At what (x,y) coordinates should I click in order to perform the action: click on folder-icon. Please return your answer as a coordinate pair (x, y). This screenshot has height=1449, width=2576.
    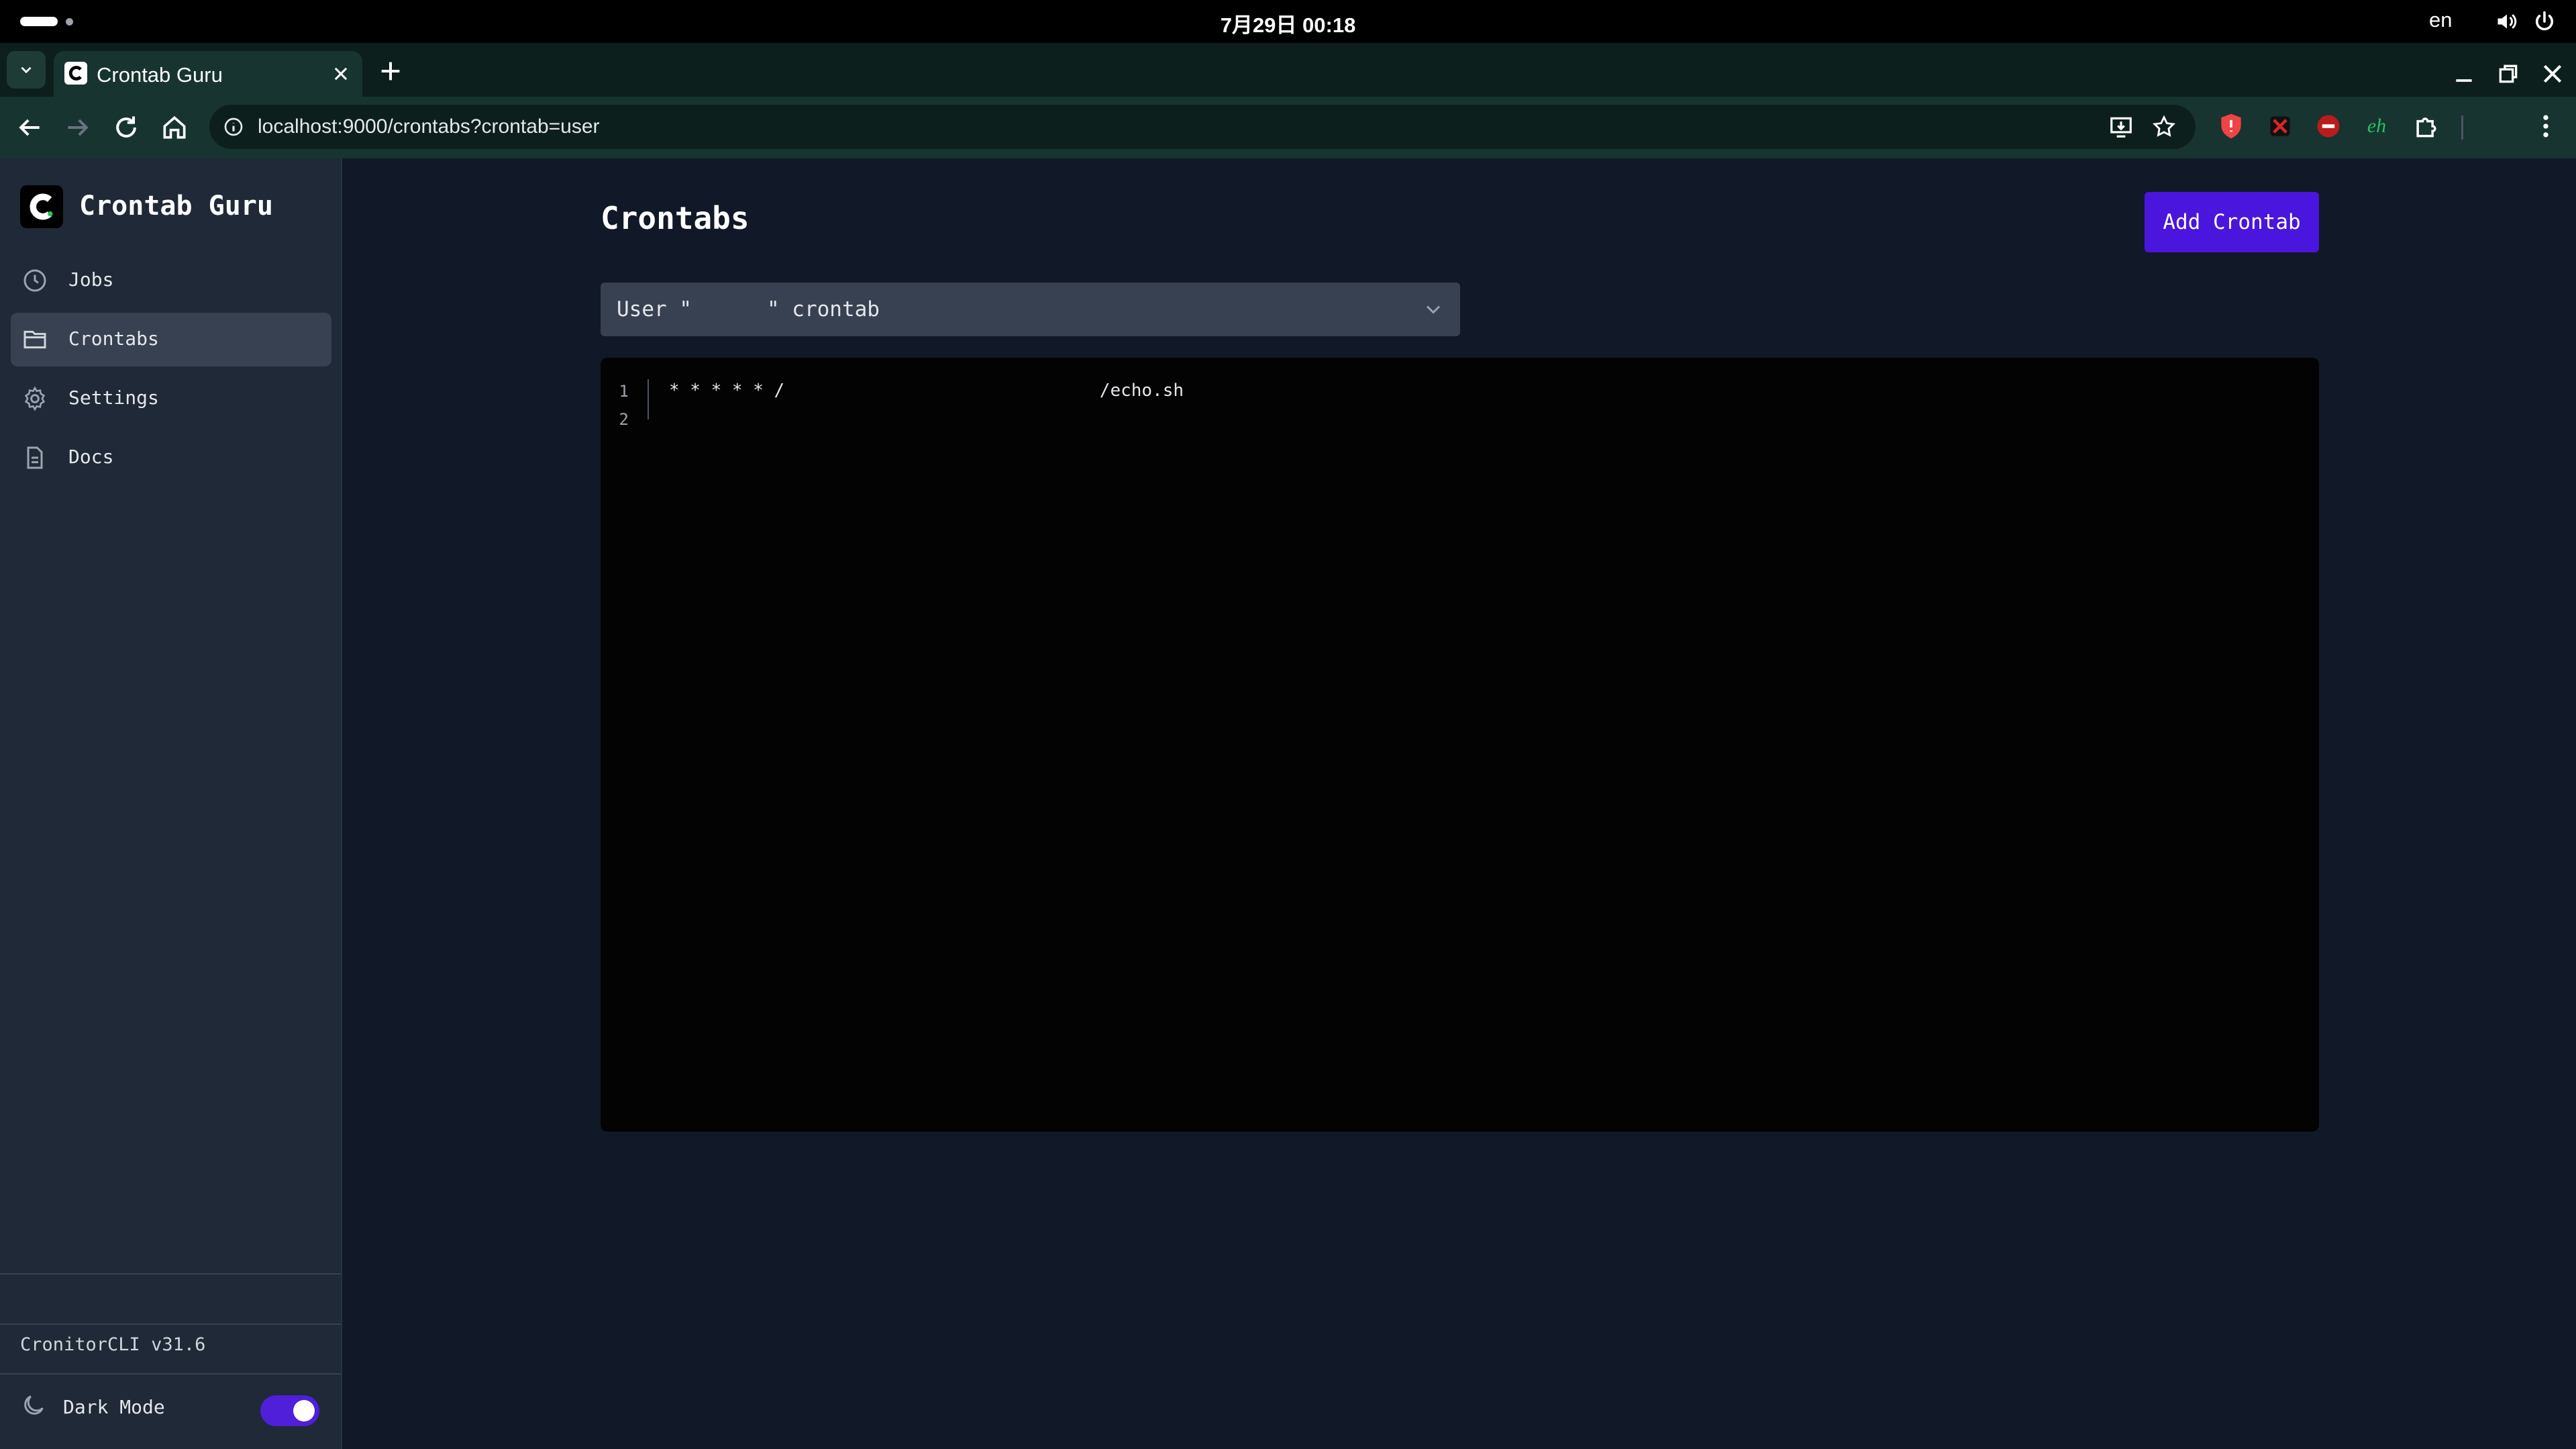
    Looking at the image, I should click on (34, 339).